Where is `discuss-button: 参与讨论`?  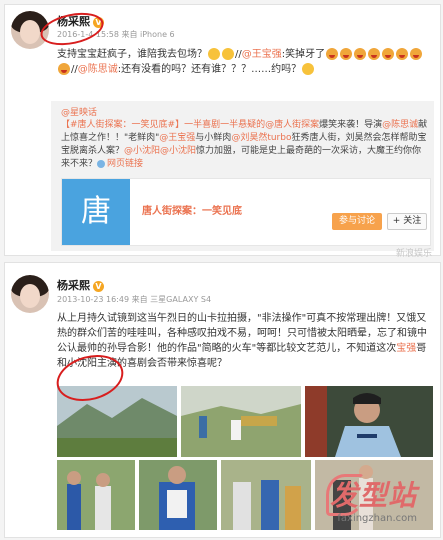 discuss-button: 参与讨论 is located at coordinates (357, 221).